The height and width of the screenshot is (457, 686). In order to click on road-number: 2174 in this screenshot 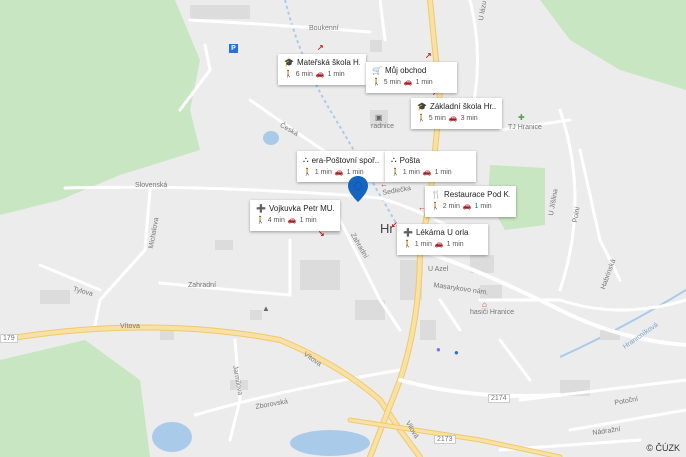, I will do `click(499, 398)`.